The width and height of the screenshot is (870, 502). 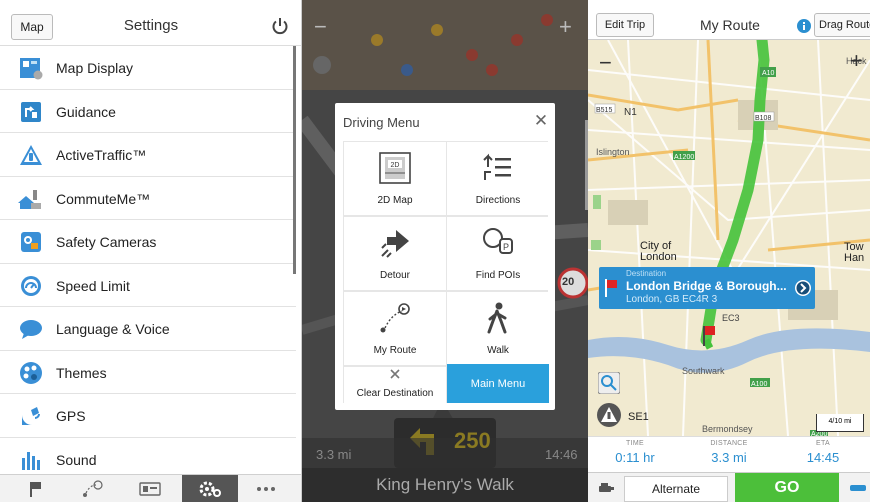 What do you see at coordinates (472, 440) in the screenshot?
I see `next-turn-distance: 250` at bounding box center [472, 440].